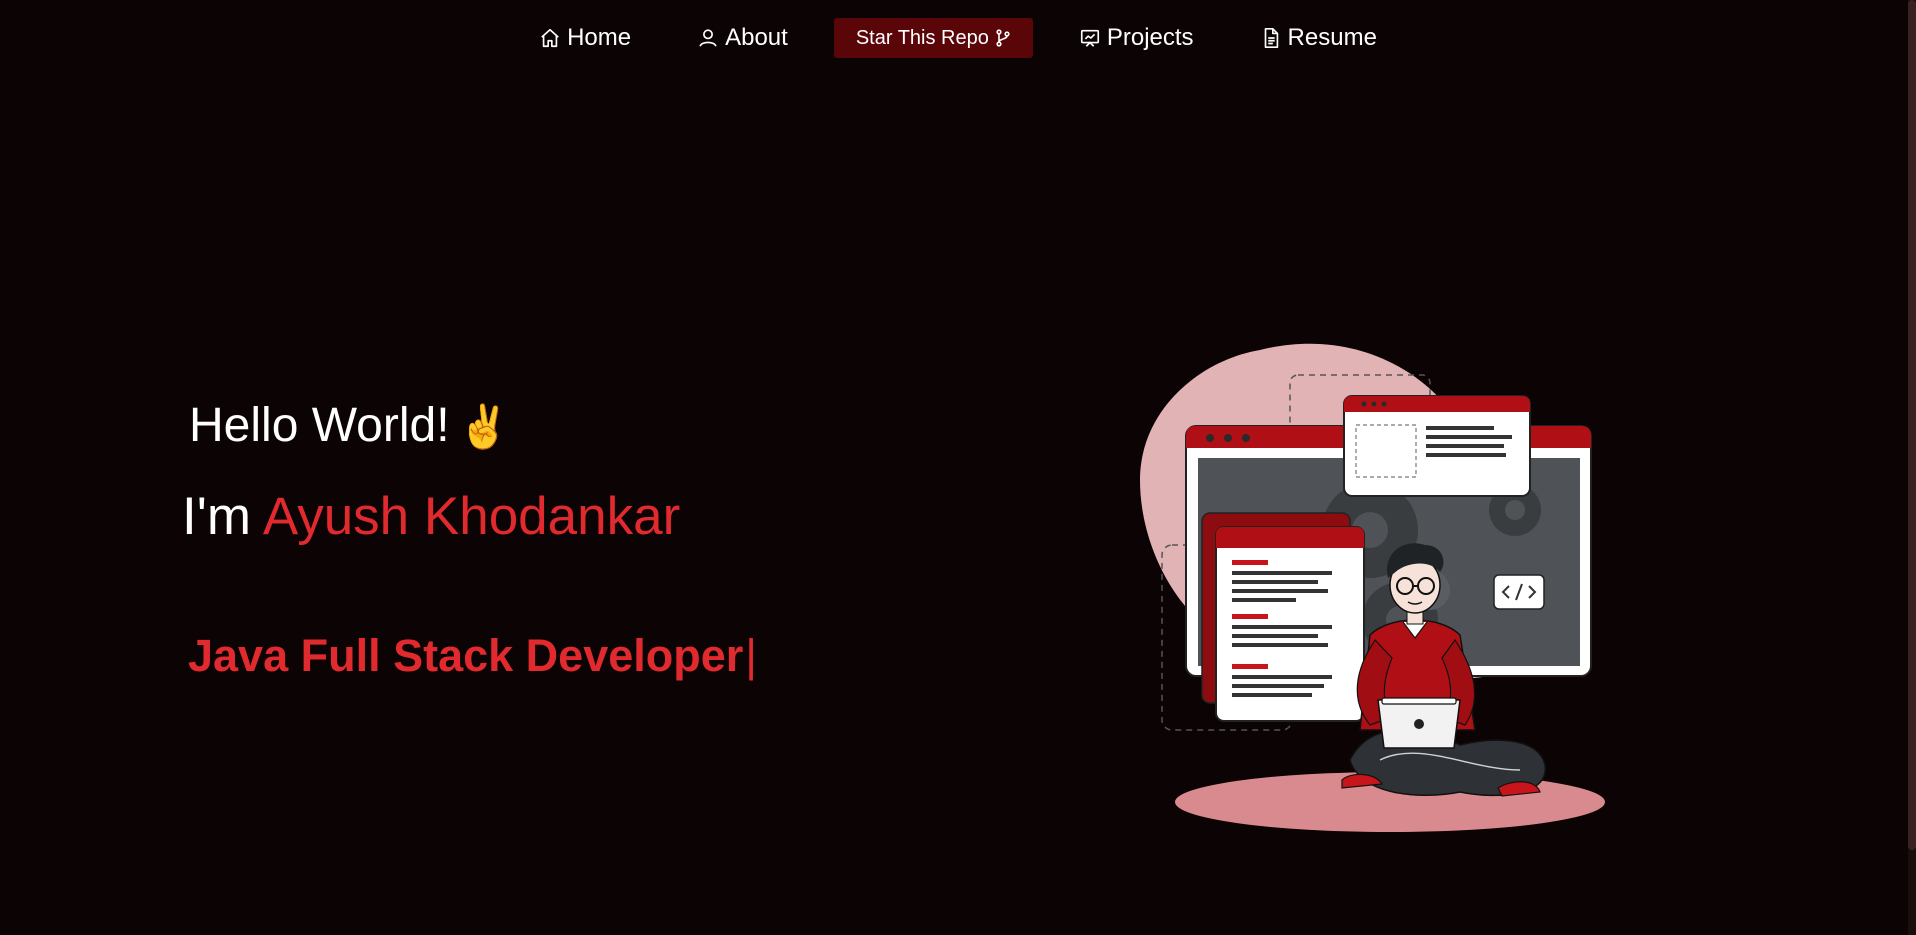 The height and width of the screenshot is (935, 1916). What do you see at coordinates (319, 425) in the screenshot?
I see `greeting-text: Hello World!` at bounding box center [319, 425].